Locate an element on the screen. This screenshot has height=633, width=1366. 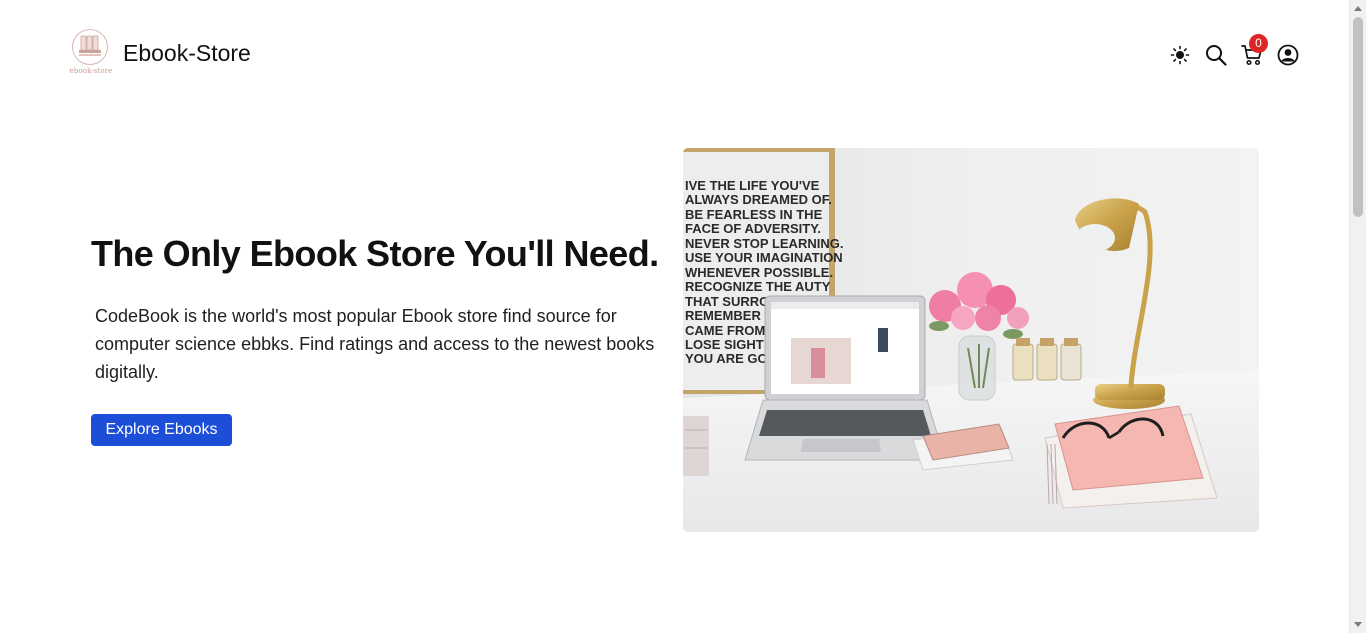
poster-line: WHENEVER POSSIBLE. is located at coordinates (759, 272).